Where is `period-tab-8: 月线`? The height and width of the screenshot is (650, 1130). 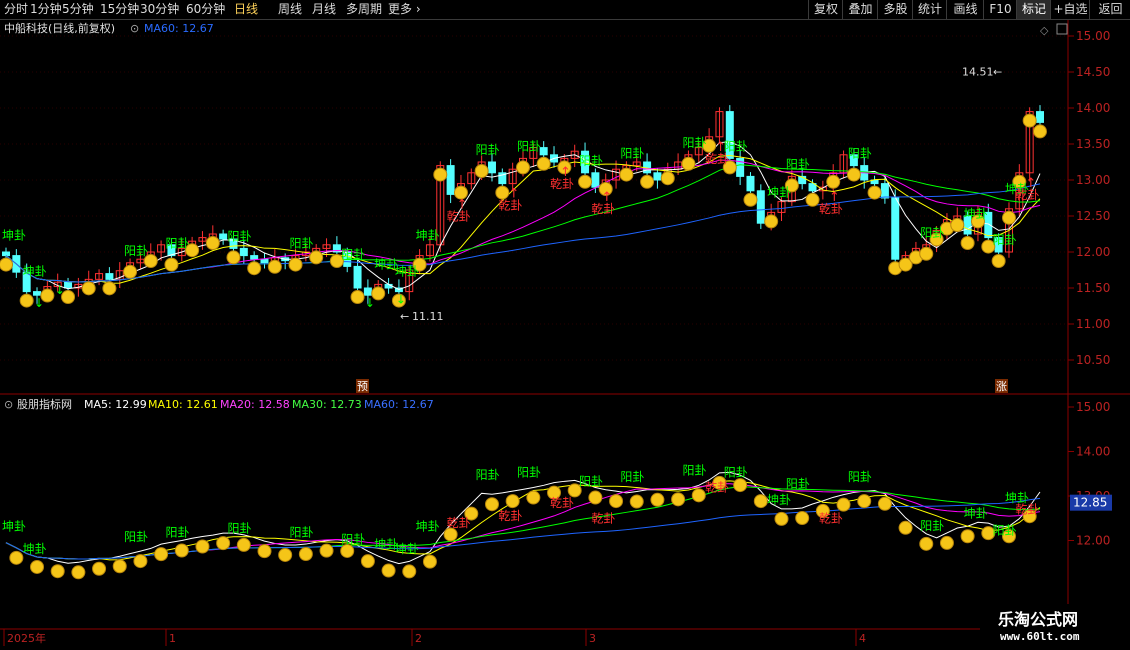
period-tab-8: 月线 is located at coordinates (324, 9).